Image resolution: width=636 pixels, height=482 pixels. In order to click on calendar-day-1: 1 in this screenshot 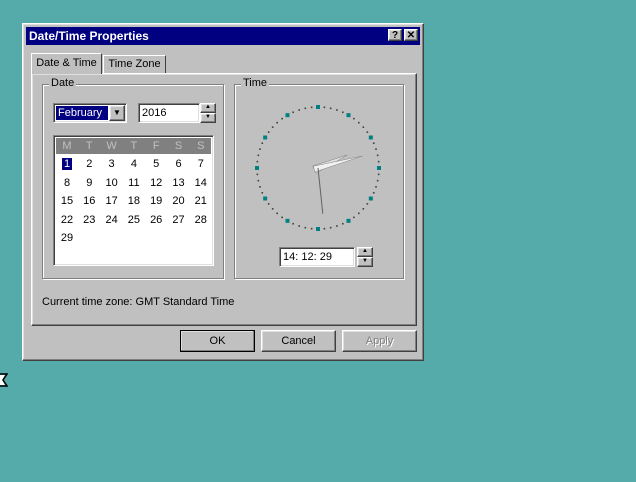, I will do `click(67, 164)`.